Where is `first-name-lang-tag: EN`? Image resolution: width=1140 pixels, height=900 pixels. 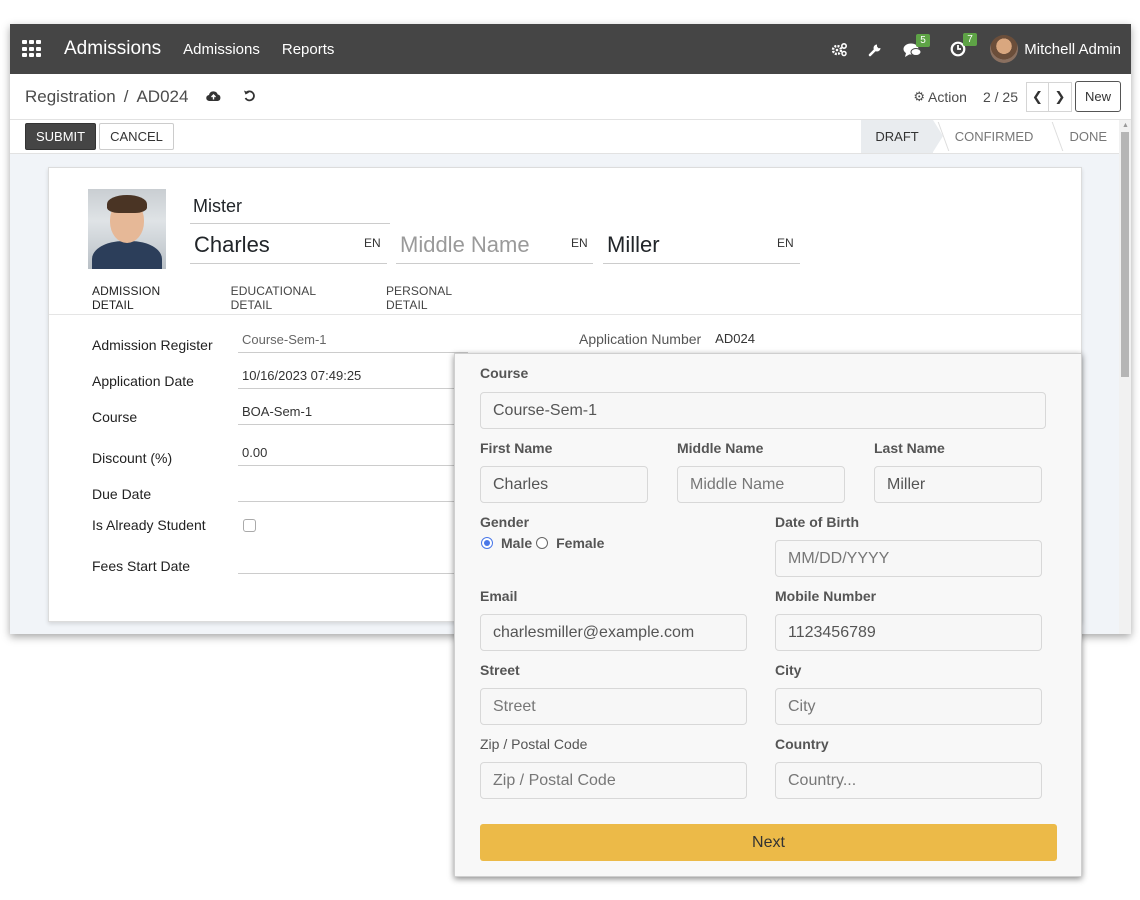
first-name-lang-tag: EN is located at coordinates (372, 243).